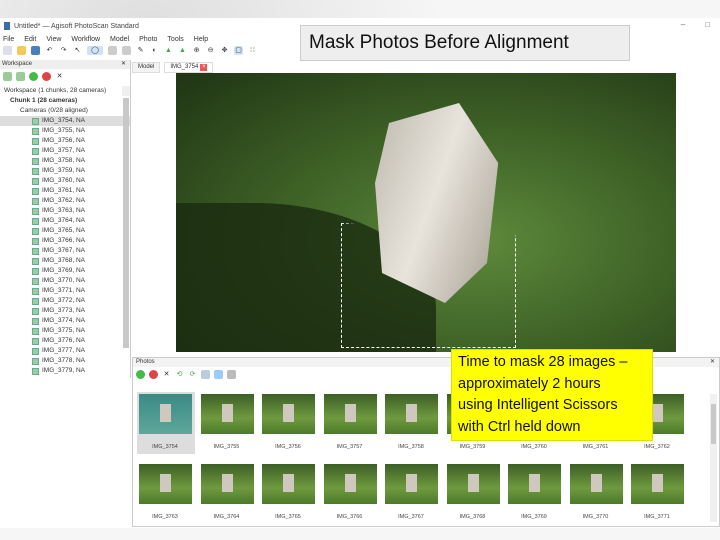 This screenshot has height=540, width=720. I want to click on camera-item: IMG_3762, NA, so click(65, 201).